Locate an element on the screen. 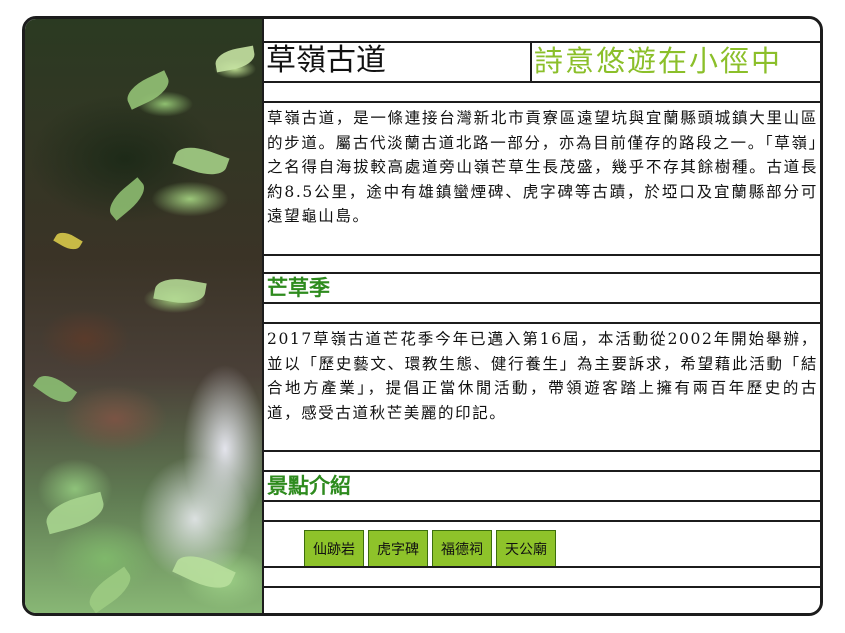 This screenshot has width=845, height=633. spot-button-tiger-stele: 虎字碑 is located at coordinates (398, 550).